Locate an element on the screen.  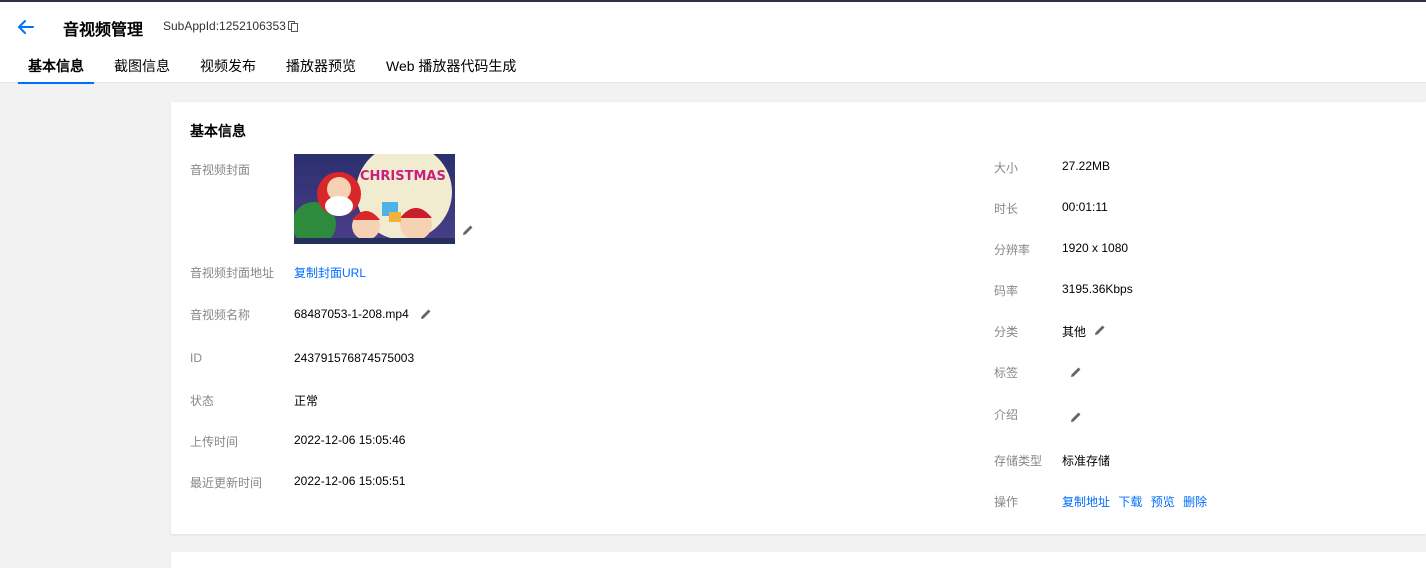
category-value: 其他 is located at coordinates (1074, 332).